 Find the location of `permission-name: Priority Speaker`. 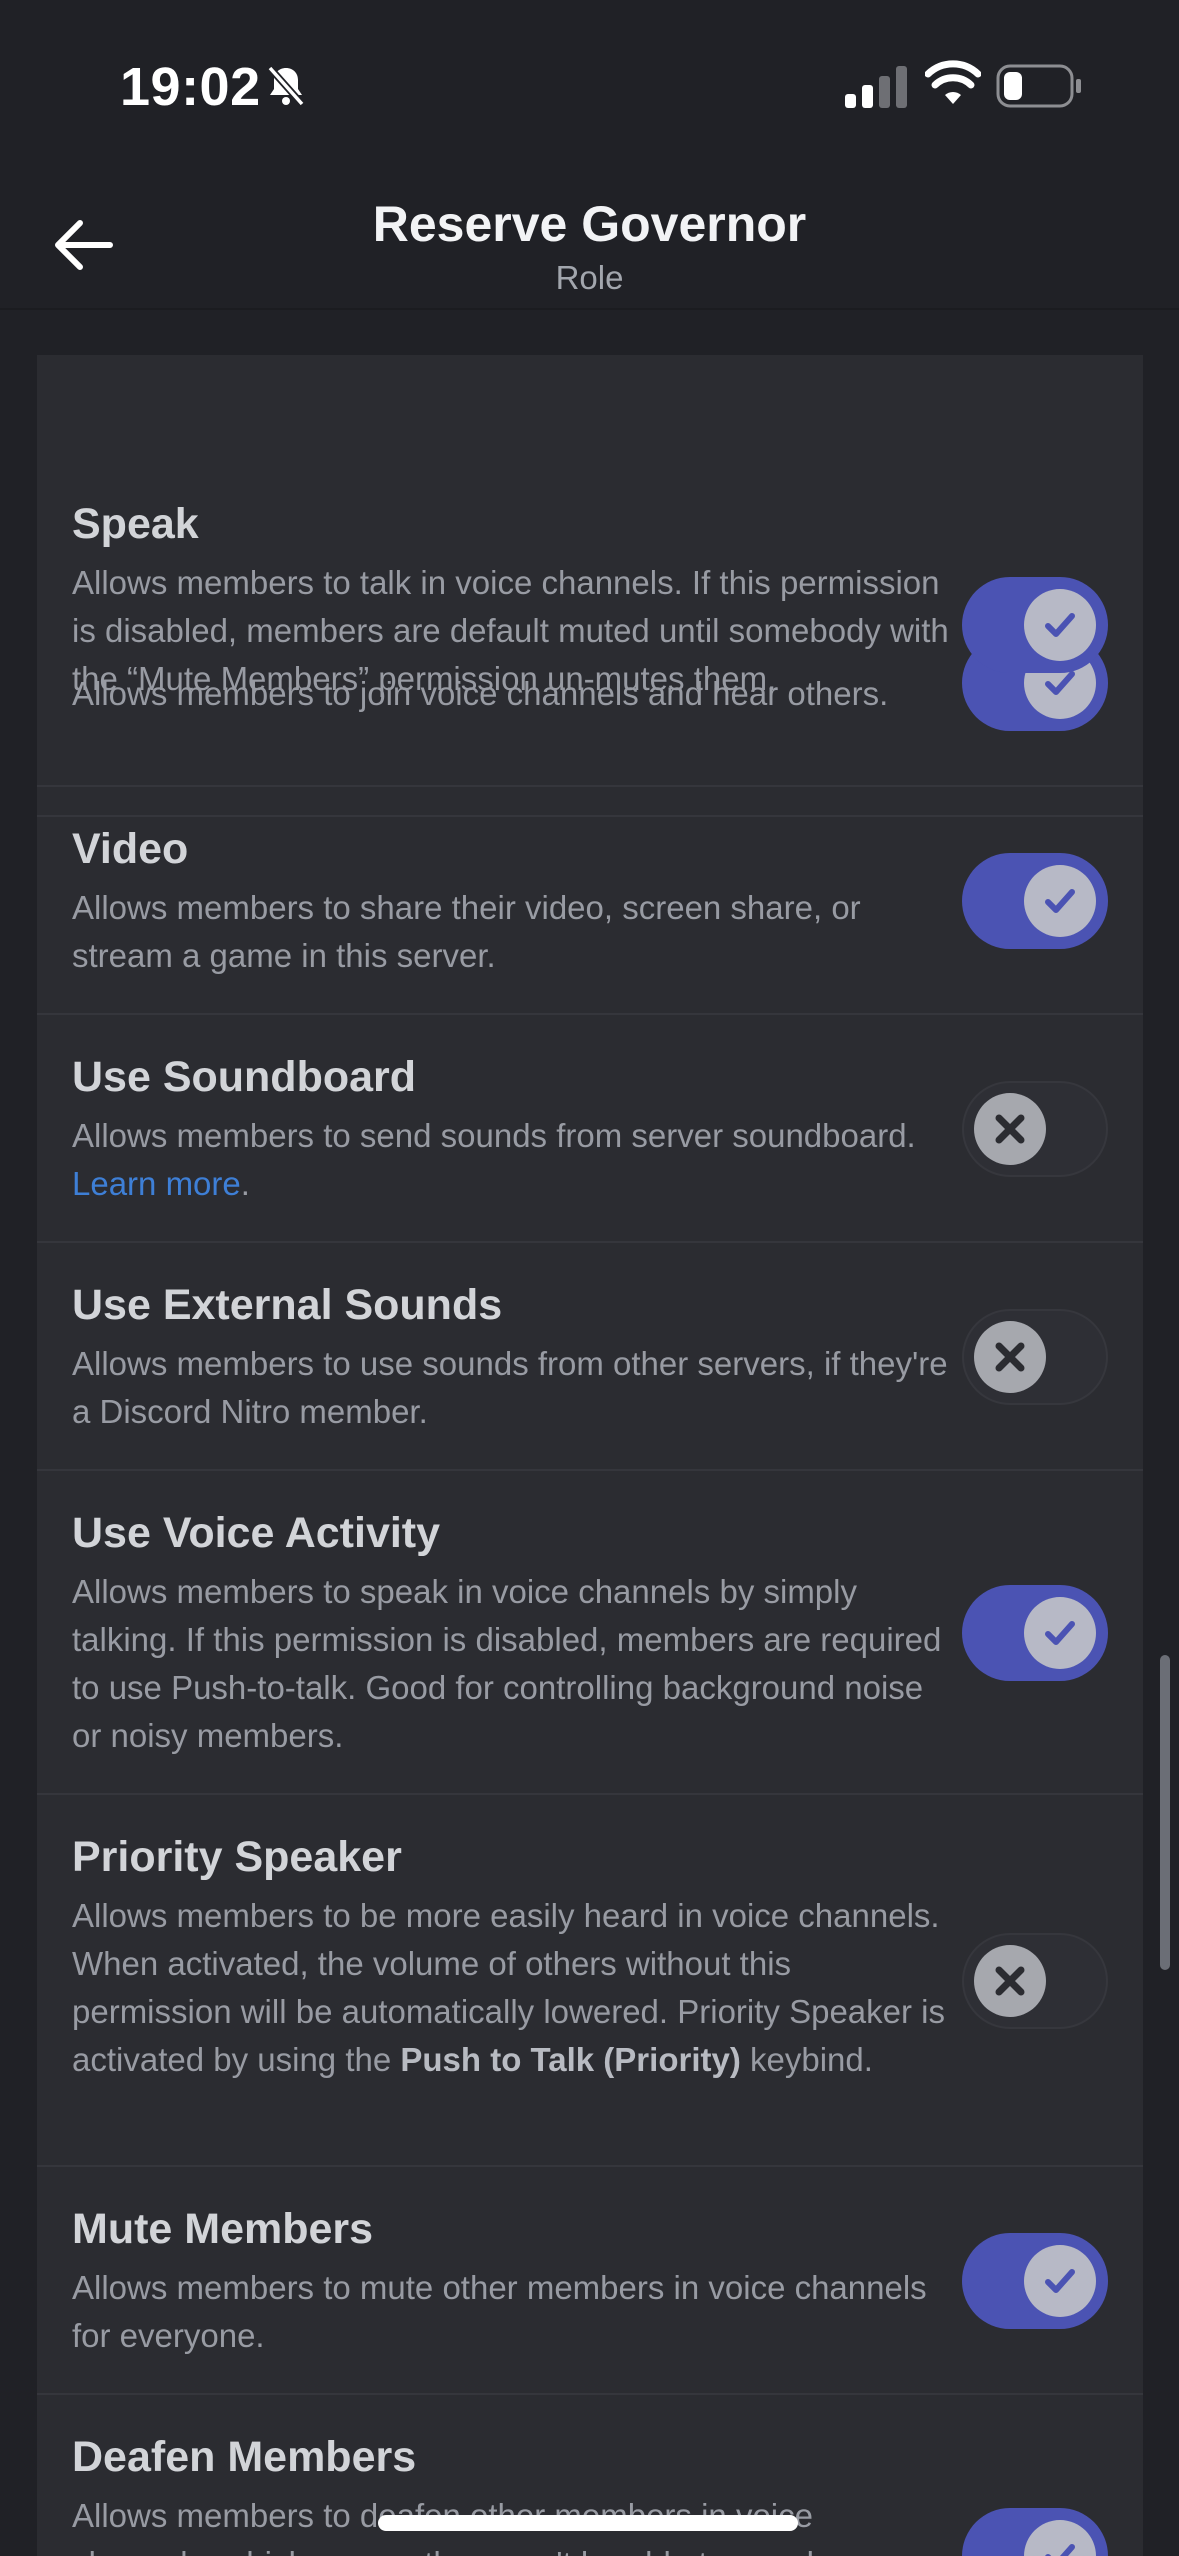

permission-name: Priority Speaker is located at coordinates (237, 1857).